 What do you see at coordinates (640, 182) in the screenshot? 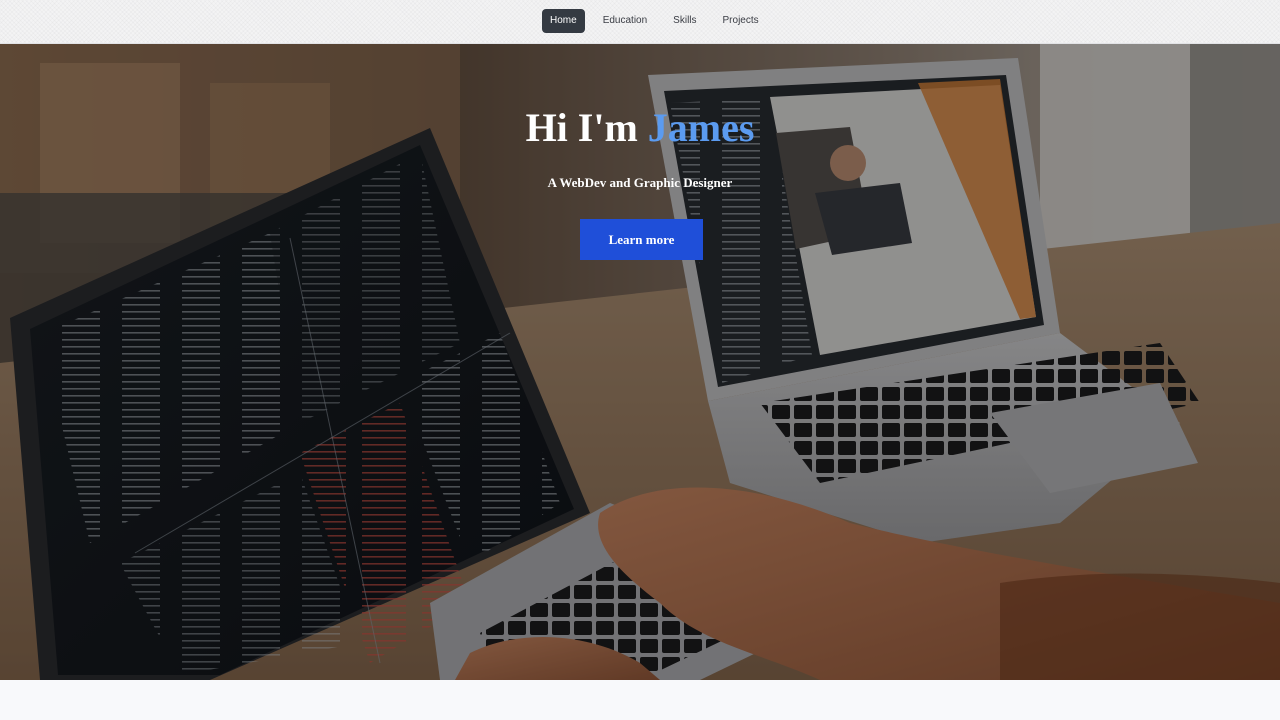
I see `hero-subtitle: A WebDev and Graphic Designer` at bounding box center [640, 182].